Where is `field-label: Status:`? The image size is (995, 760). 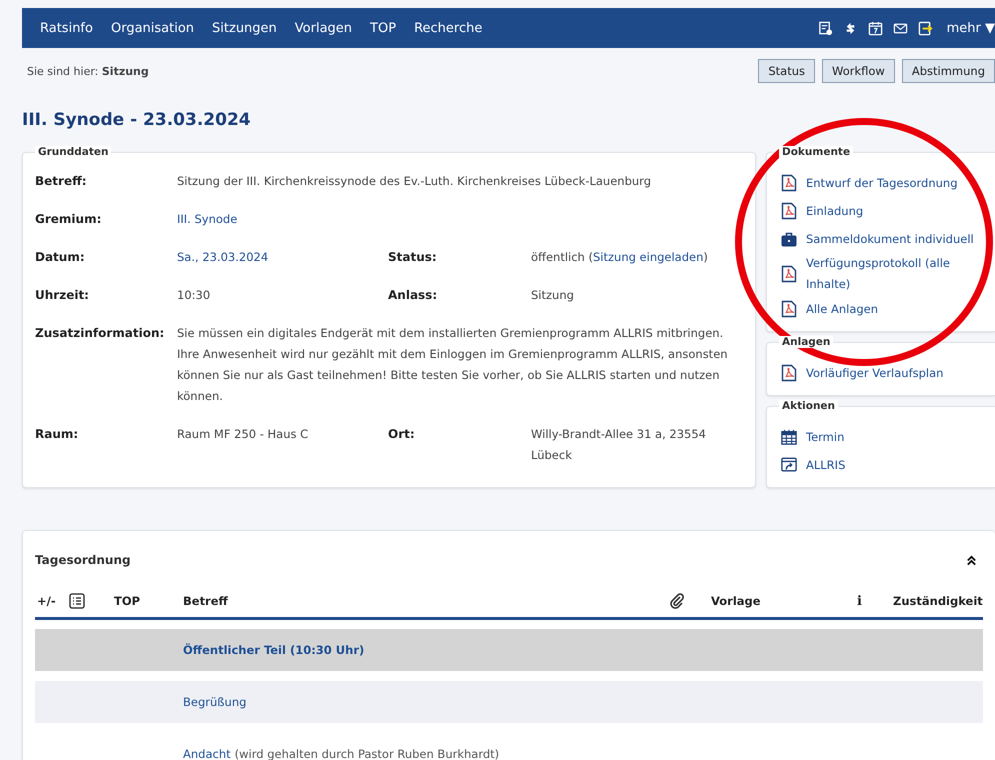
field-label: Status: is located at coordinates (413, 257).